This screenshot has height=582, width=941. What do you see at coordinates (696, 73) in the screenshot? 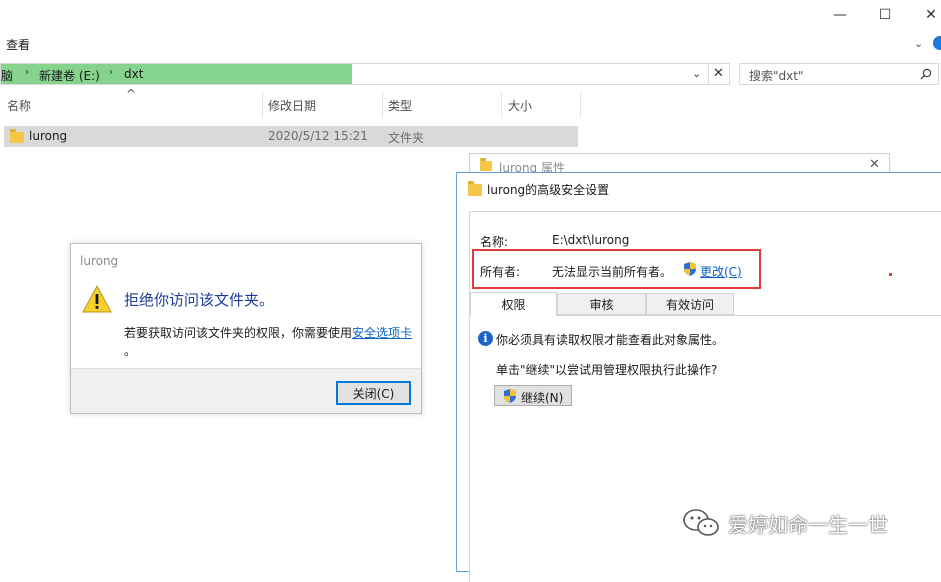
I see `chevron-down-icon: ⌄` at bounding box center [696, 73].